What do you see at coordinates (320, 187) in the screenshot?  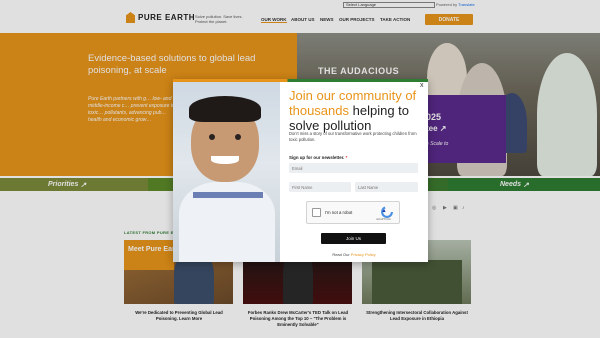 I see `first-name-field` at bounding box center [320, 187].